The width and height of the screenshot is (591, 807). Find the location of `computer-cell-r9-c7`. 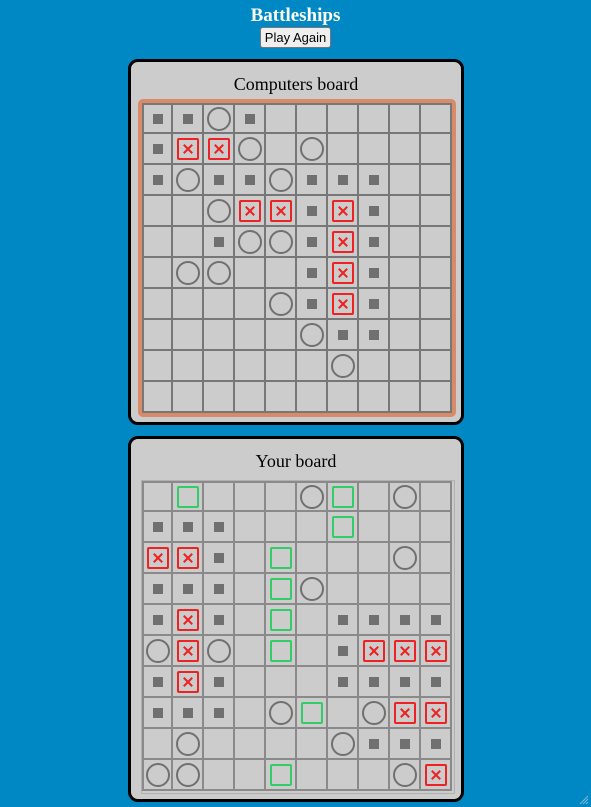

computer-cell-r9-c7 is located at coordinates (374, 397).